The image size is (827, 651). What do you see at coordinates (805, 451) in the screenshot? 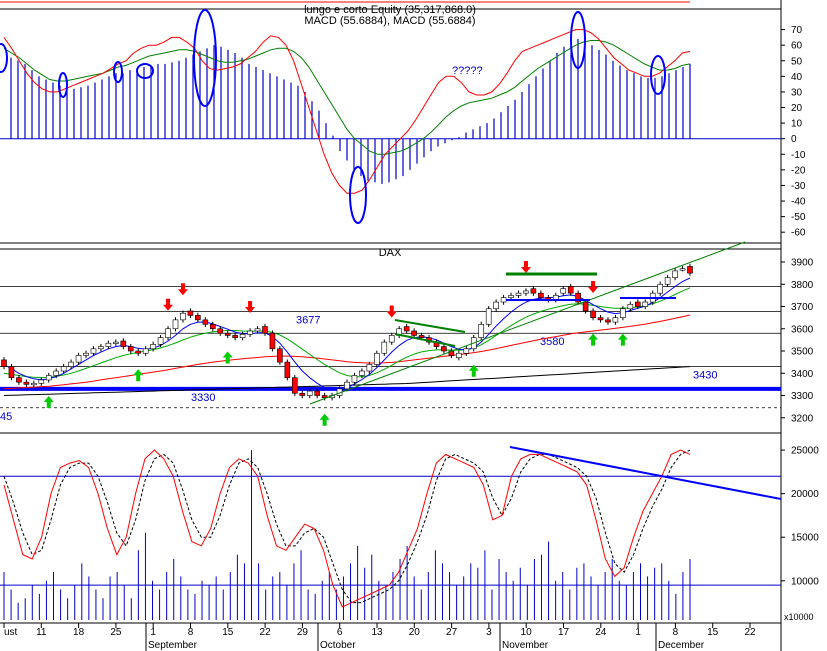
I see `y-tick-label: 25000` at bounding box center [805, 451].